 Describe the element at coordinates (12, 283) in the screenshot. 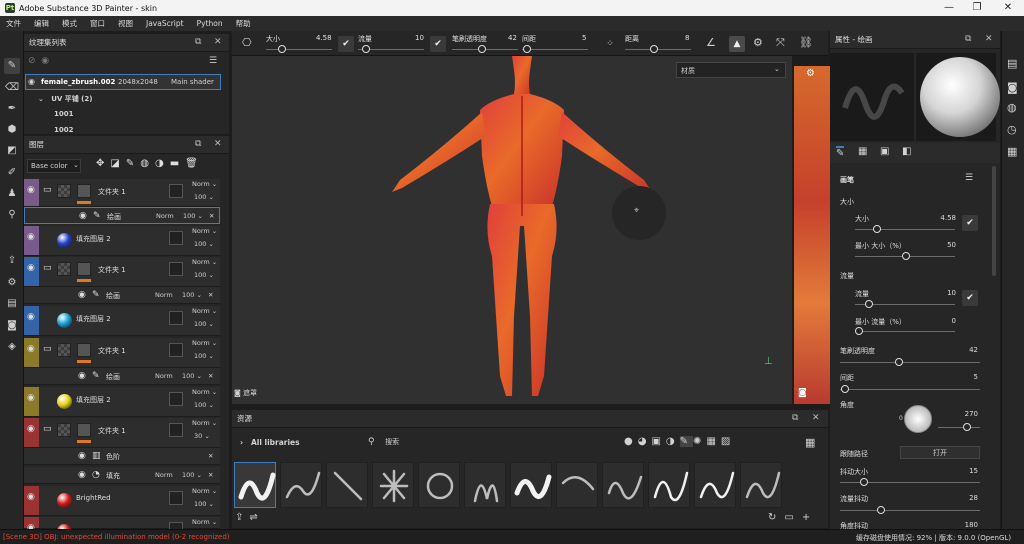

I see `bake-icon: ⚙` at that location.